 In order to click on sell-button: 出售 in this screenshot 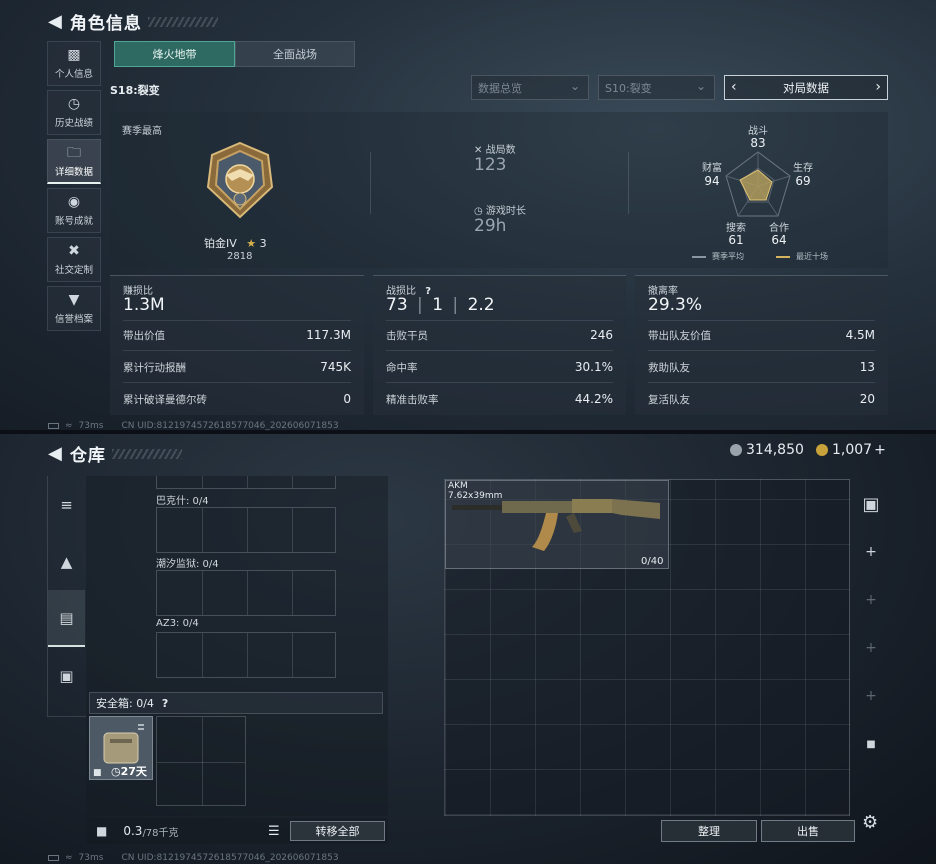, I will do `click(808, 831)`.